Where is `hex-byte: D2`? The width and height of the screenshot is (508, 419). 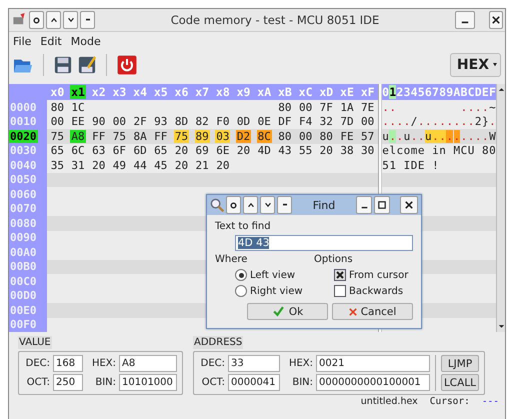 hex-byte: D2 is located at coordinates (244, 136).